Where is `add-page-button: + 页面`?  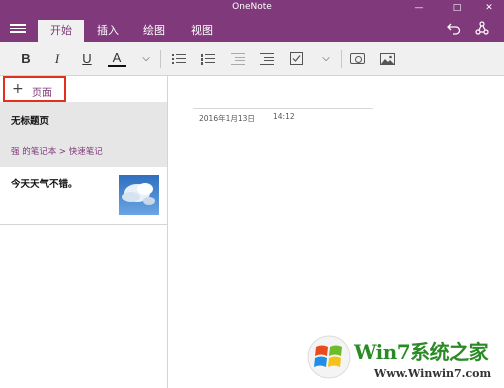
add-page-button: + 页面 is located at coordinates (34, 89).